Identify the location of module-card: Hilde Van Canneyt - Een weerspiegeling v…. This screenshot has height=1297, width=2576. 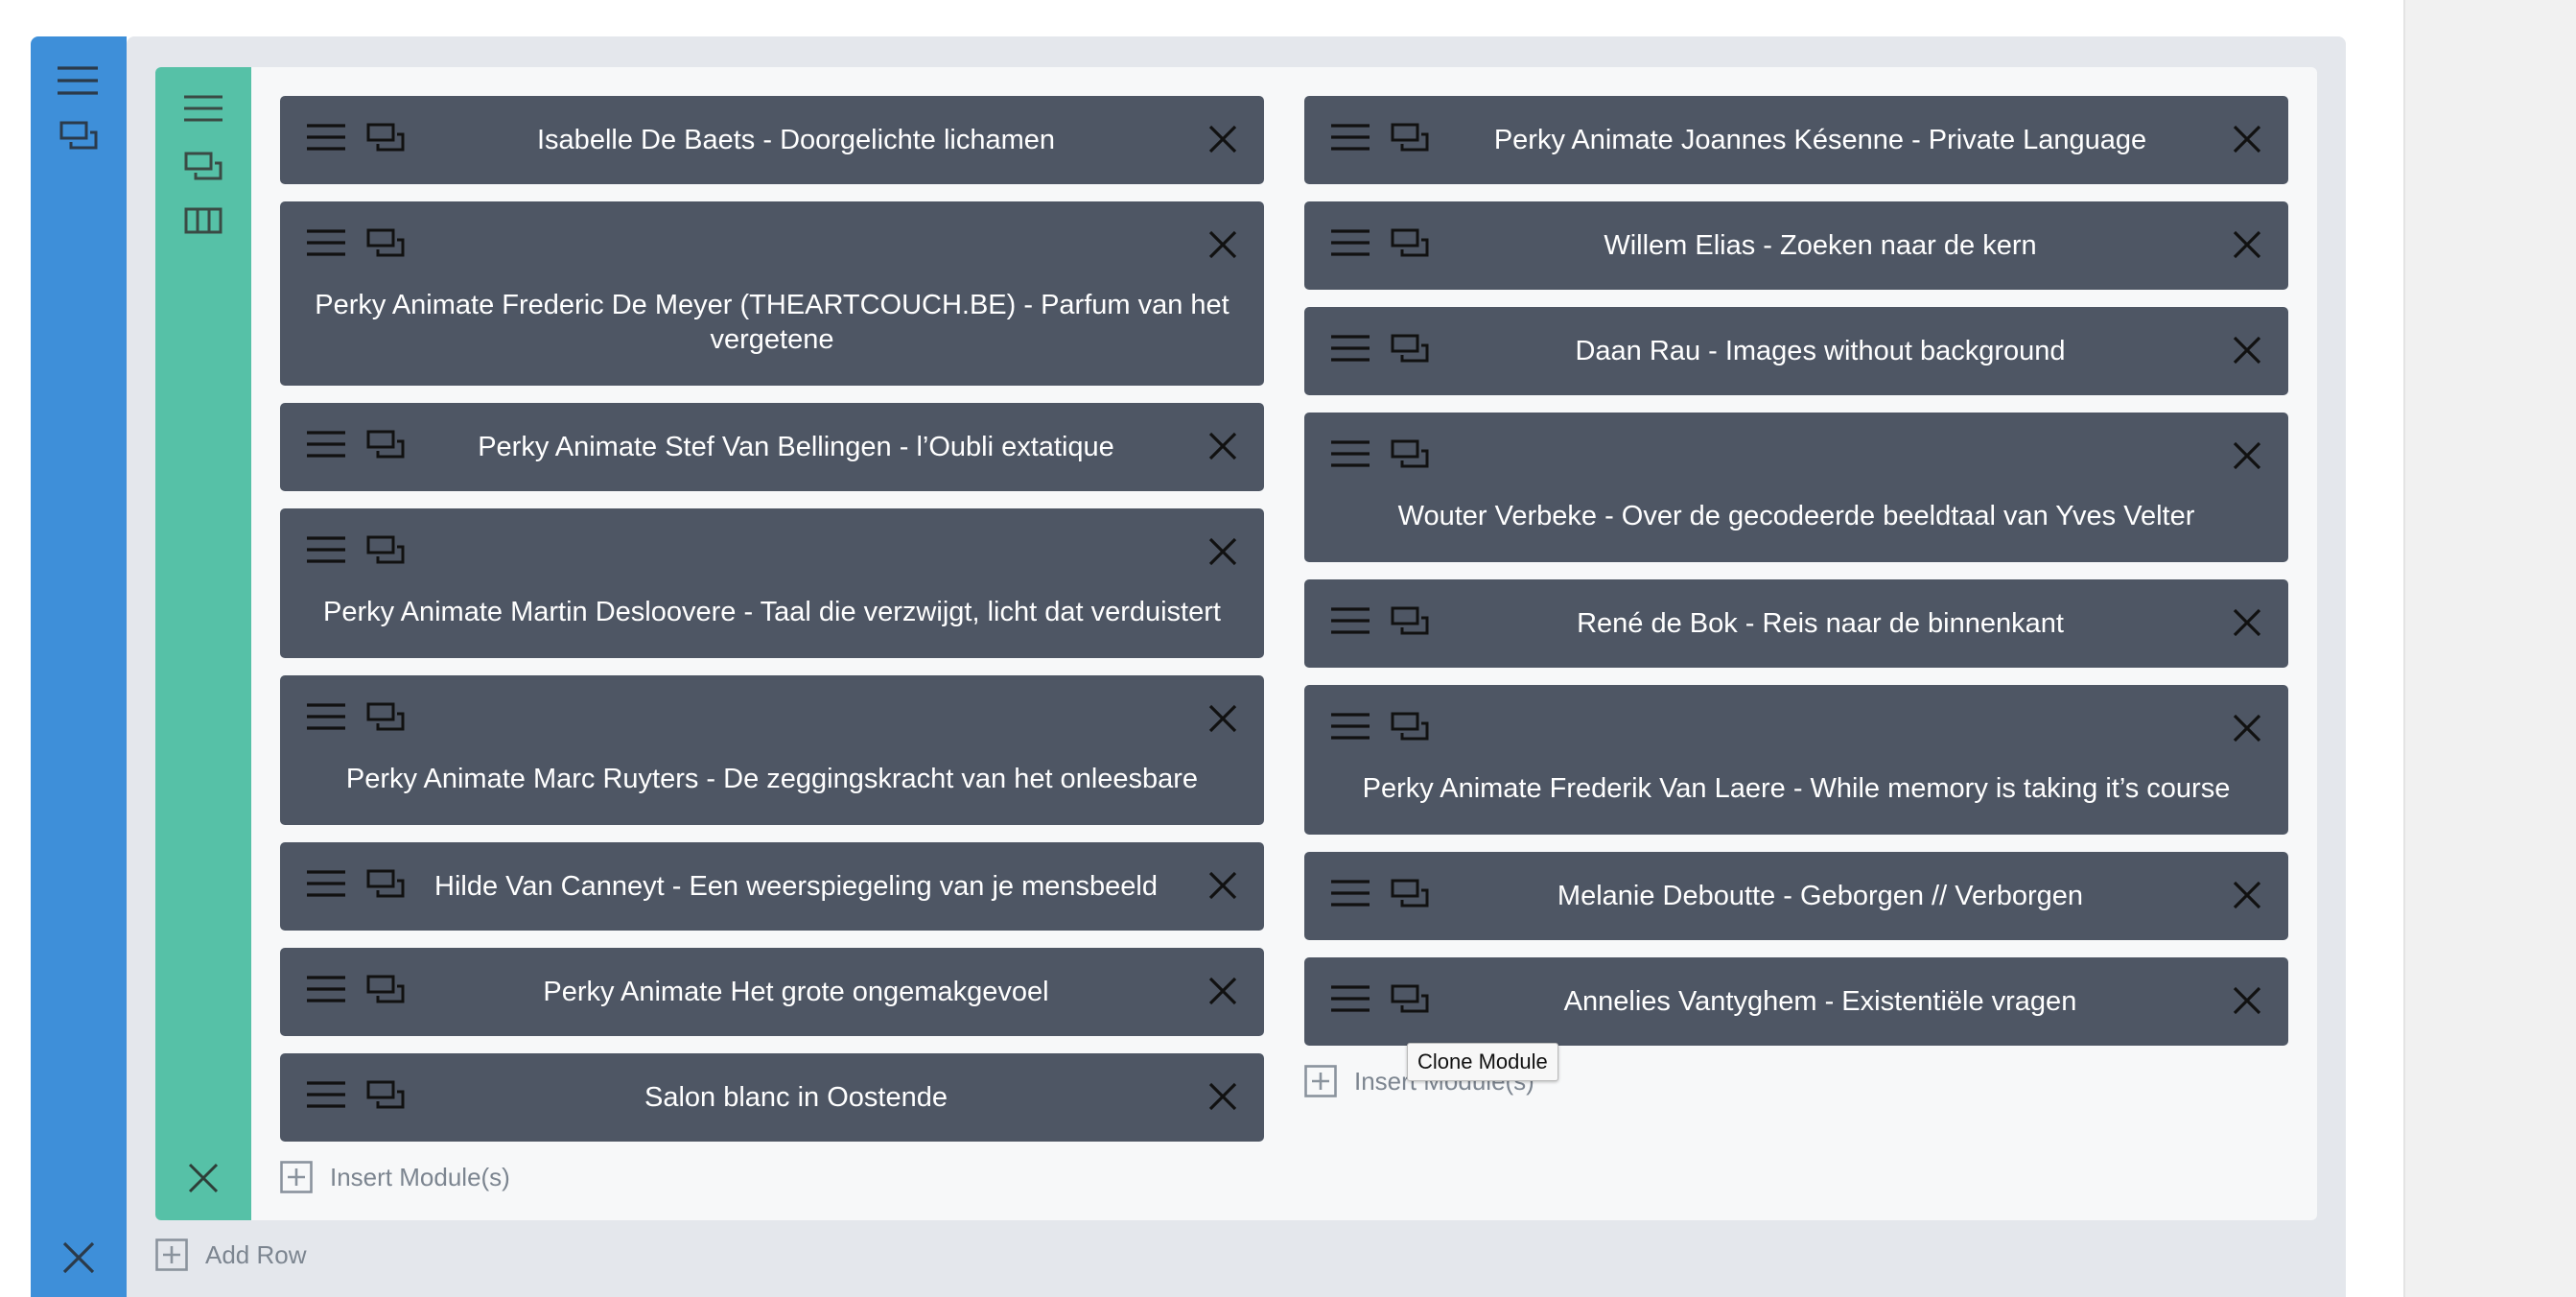
(772, 887).